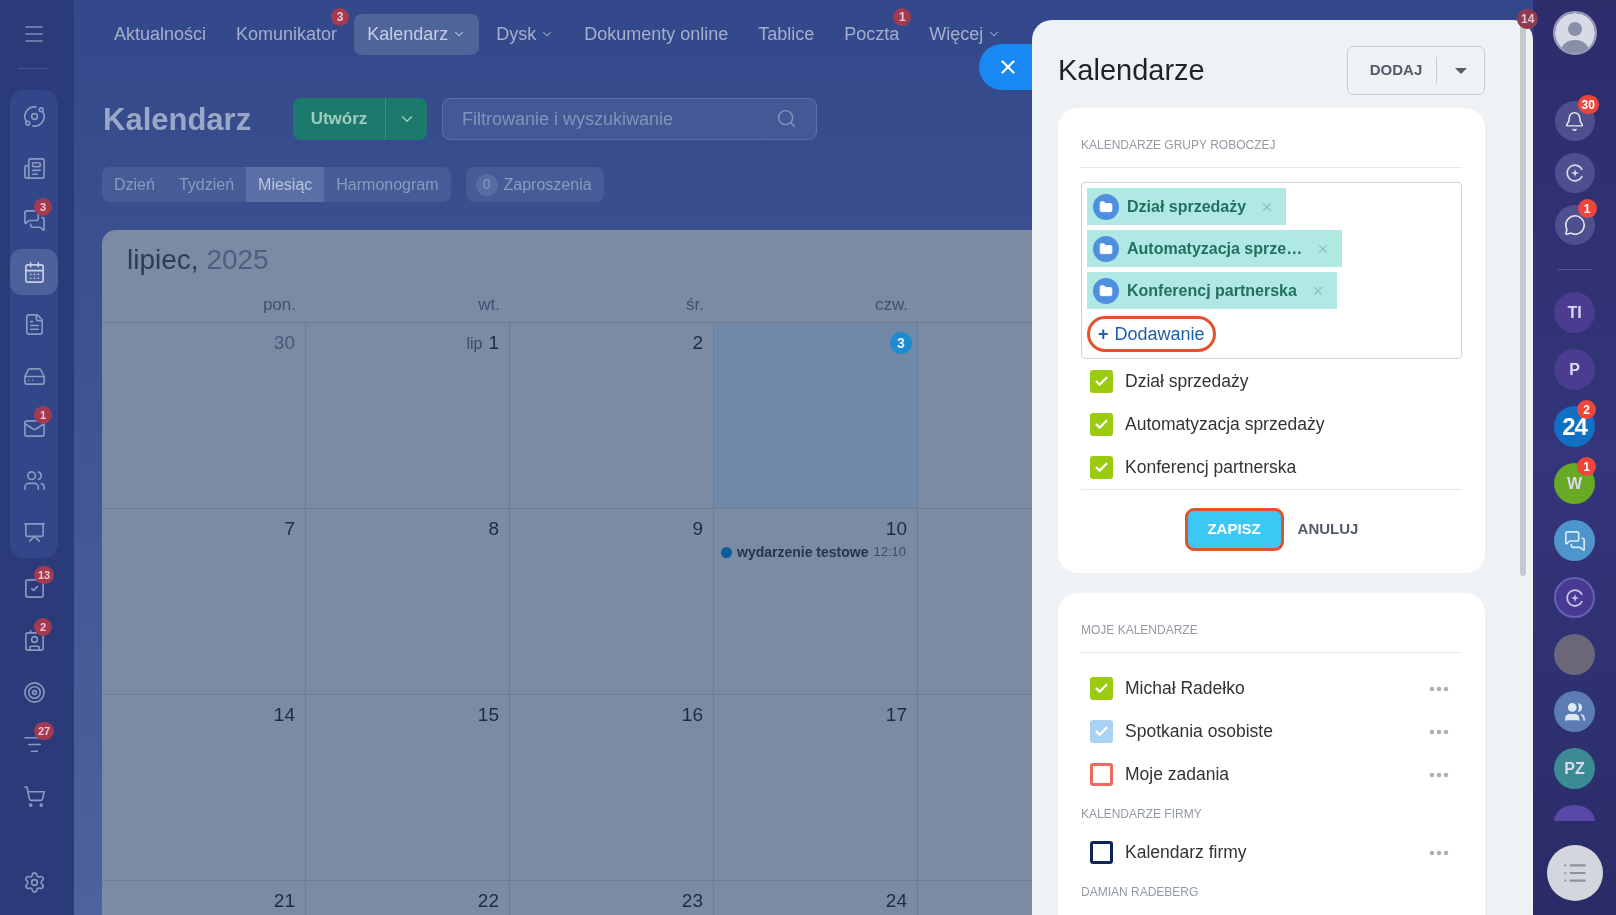 This screenshot has height=915, width=1616. I want to click on view-tab: Tydzień, so click(206, 184).